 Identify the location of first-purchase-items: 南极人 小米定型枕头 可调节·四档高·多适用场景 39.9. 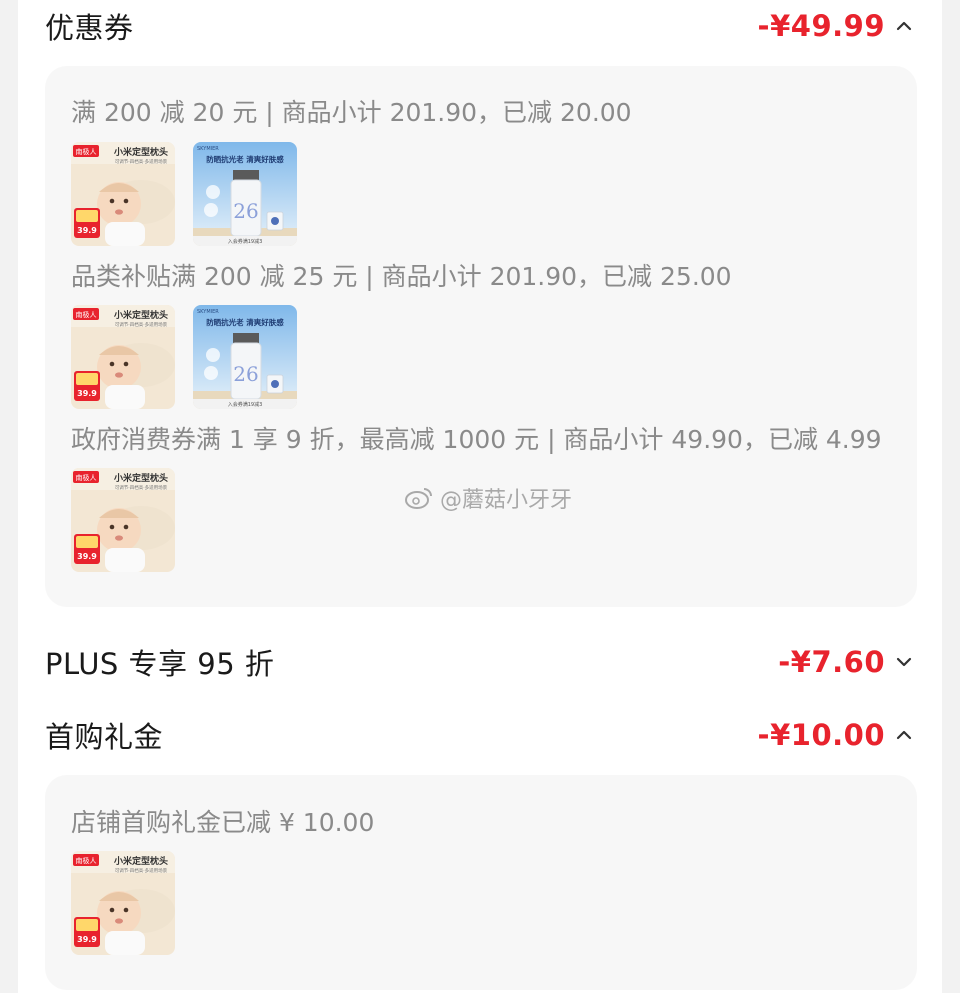
(123, 903).